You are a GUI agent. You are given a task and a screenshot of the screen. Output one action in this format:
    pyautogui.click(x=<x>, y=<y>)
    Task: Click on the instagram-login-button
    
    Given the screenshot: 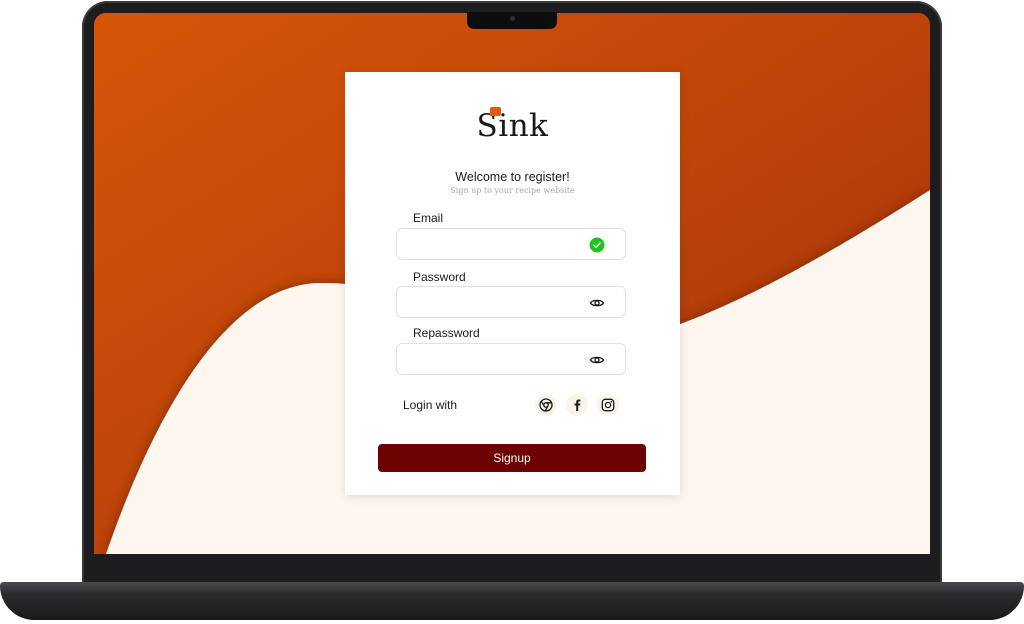 What is the action you would take?
    pyautogui.click(x=608, y=405)
    